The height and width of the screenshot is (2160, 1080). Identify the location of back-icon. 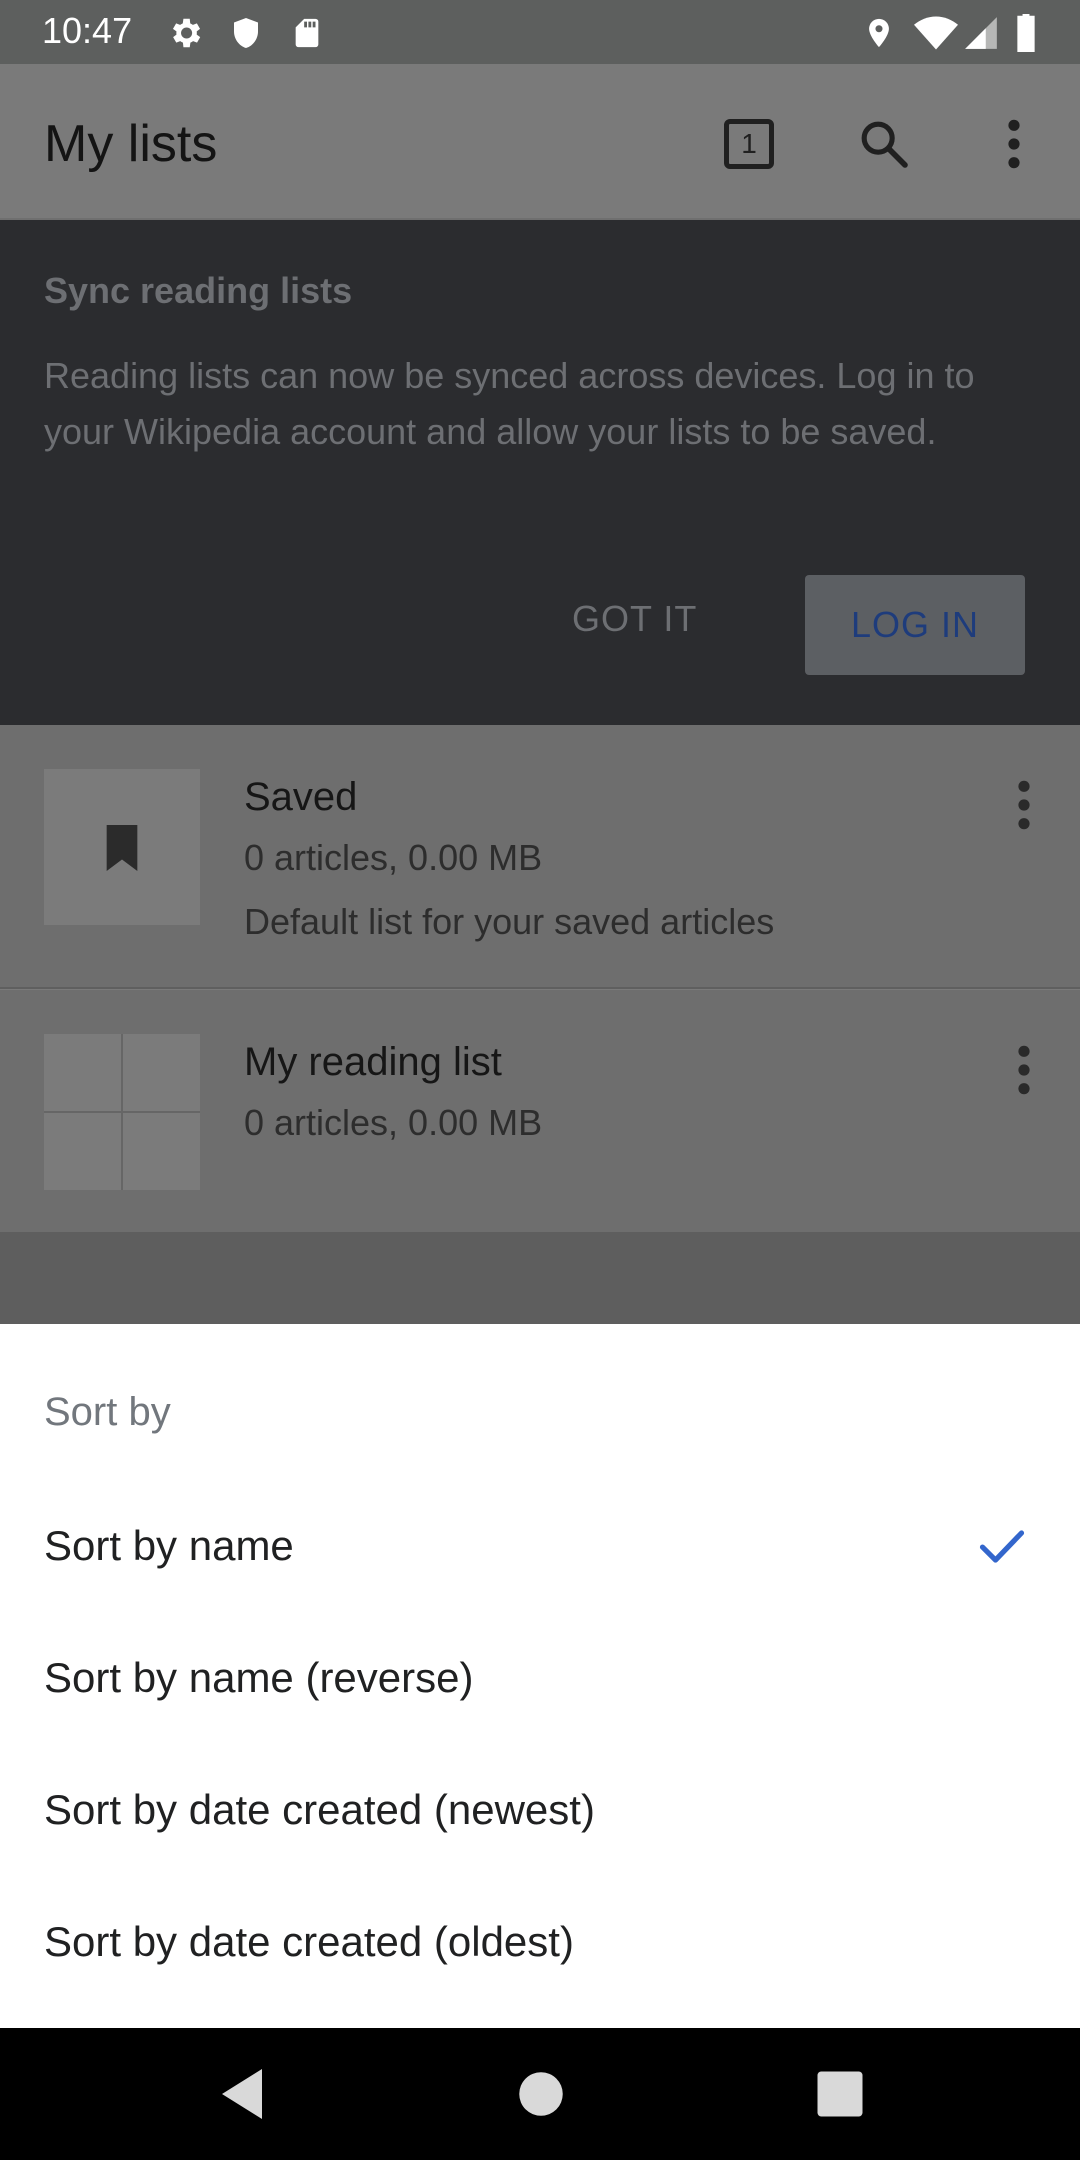
(242, 2094).